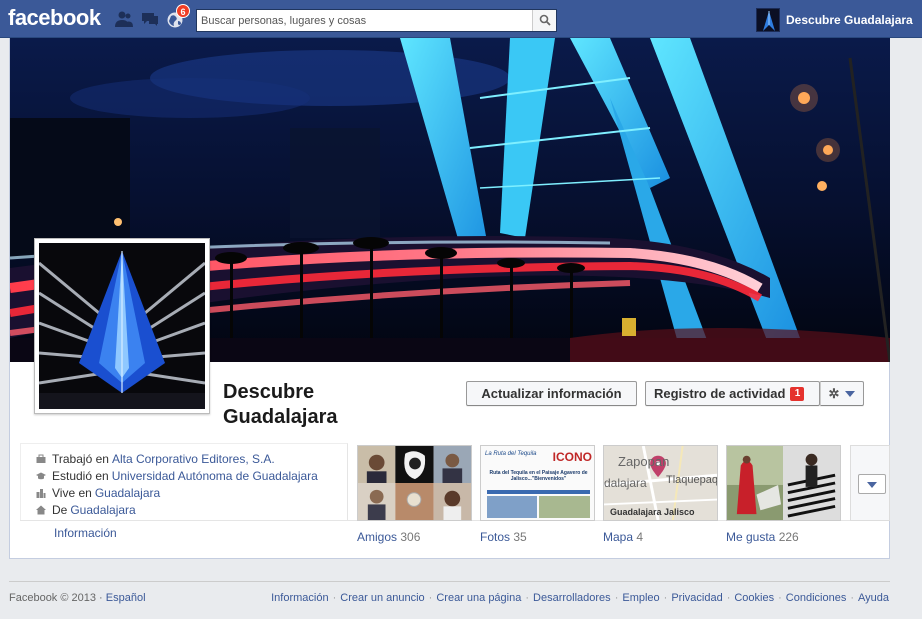 The image size is (922, 619). I want to click on settings-dropdown-button: ✲, so click(842, 393).